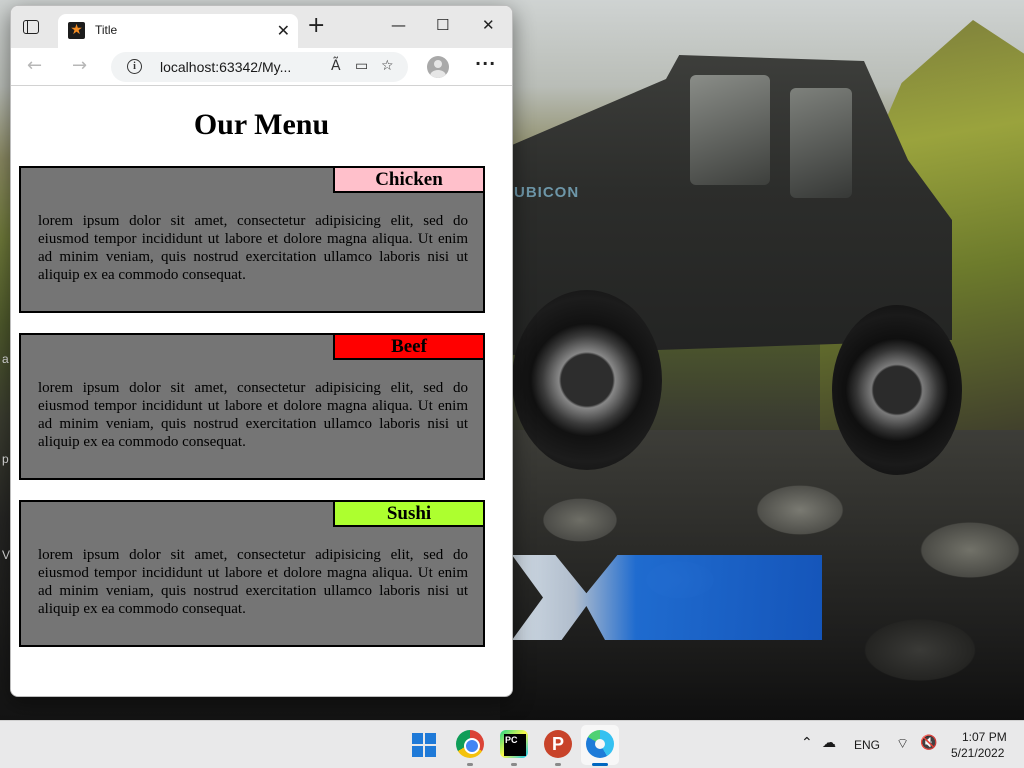 The width and height of the screenshot is (1024, 768). I want to click on clock-time: 1:07 PM, so click(984, 737).